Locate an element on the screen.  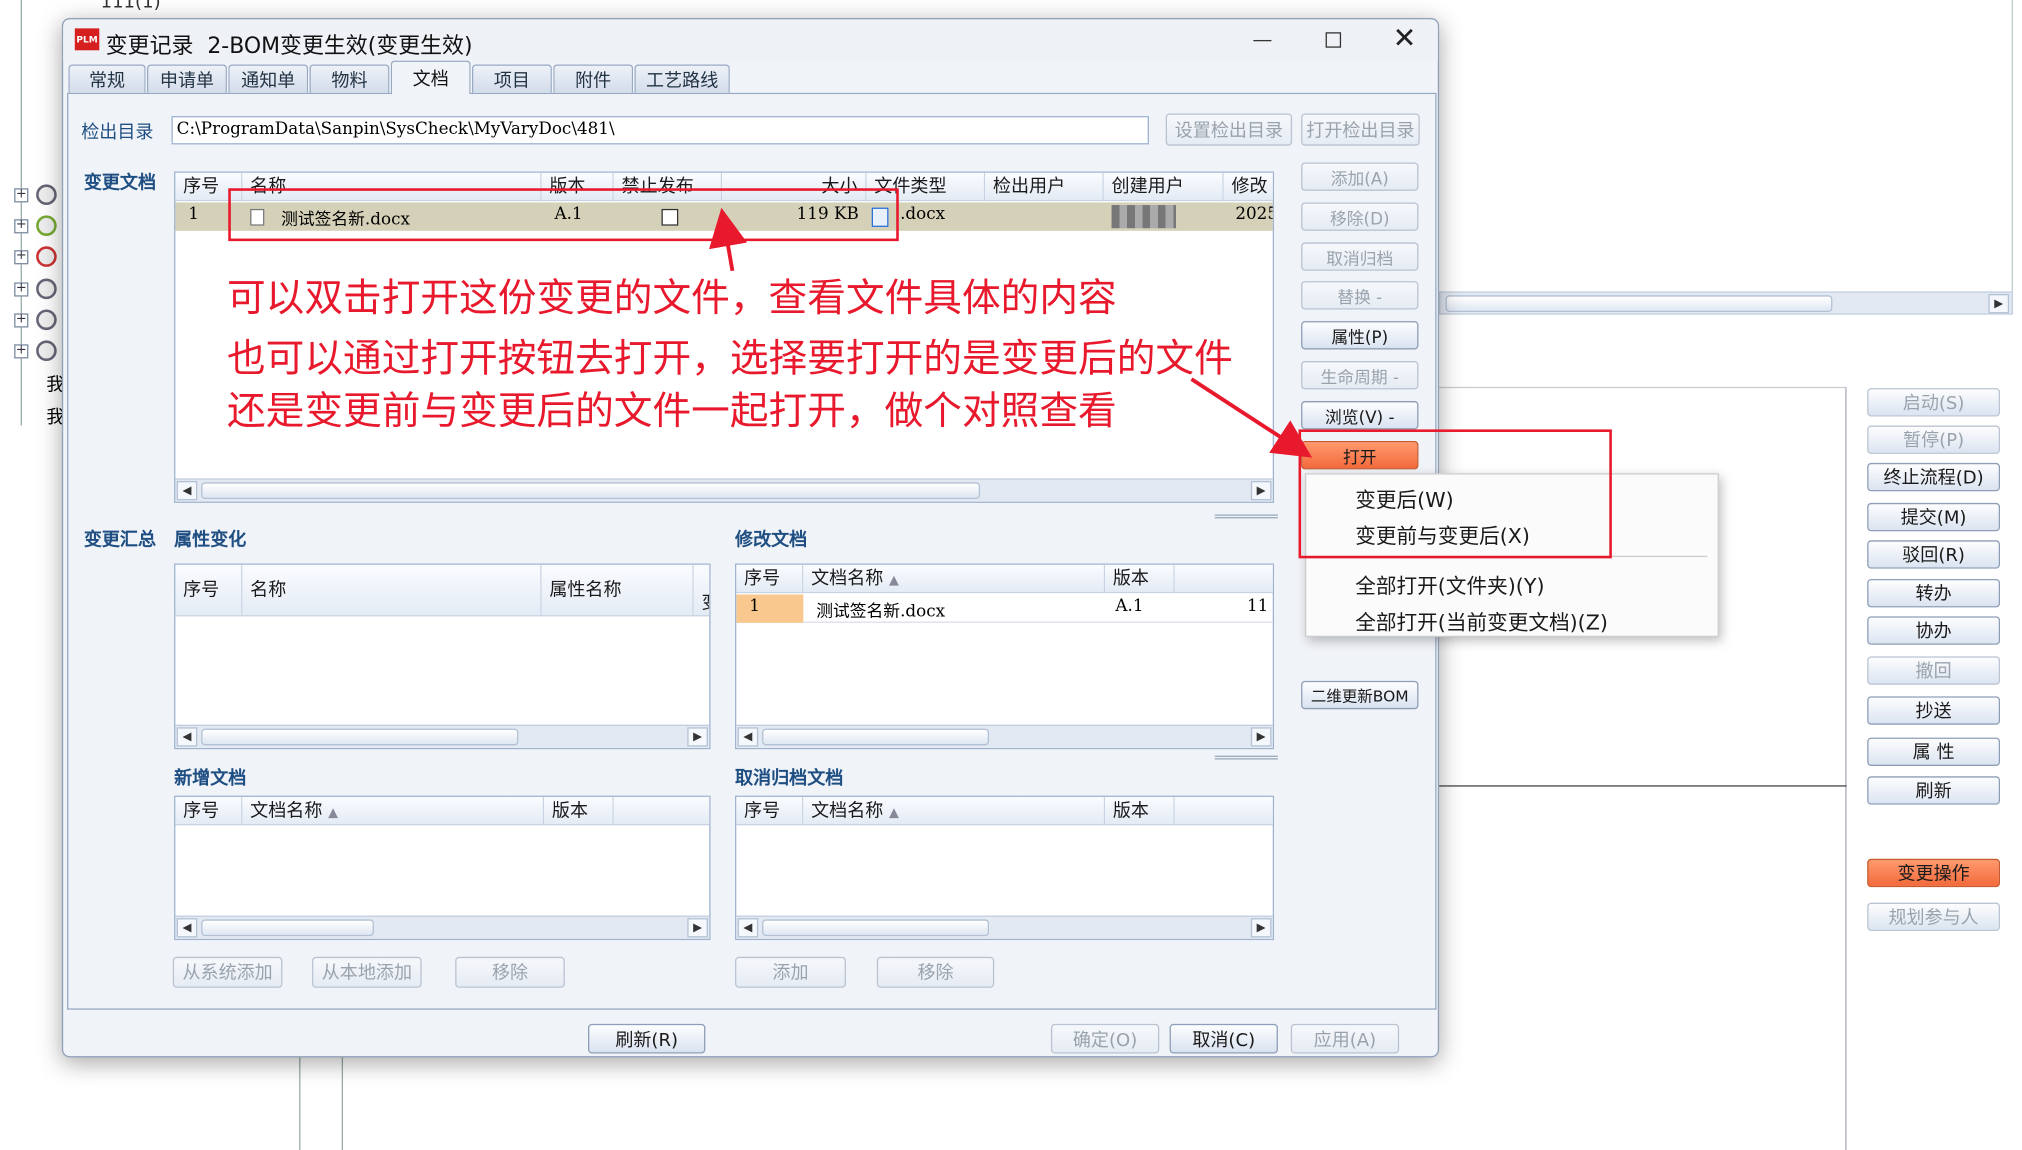
tab-documents: 文档 is located at coordinates (430, 77).